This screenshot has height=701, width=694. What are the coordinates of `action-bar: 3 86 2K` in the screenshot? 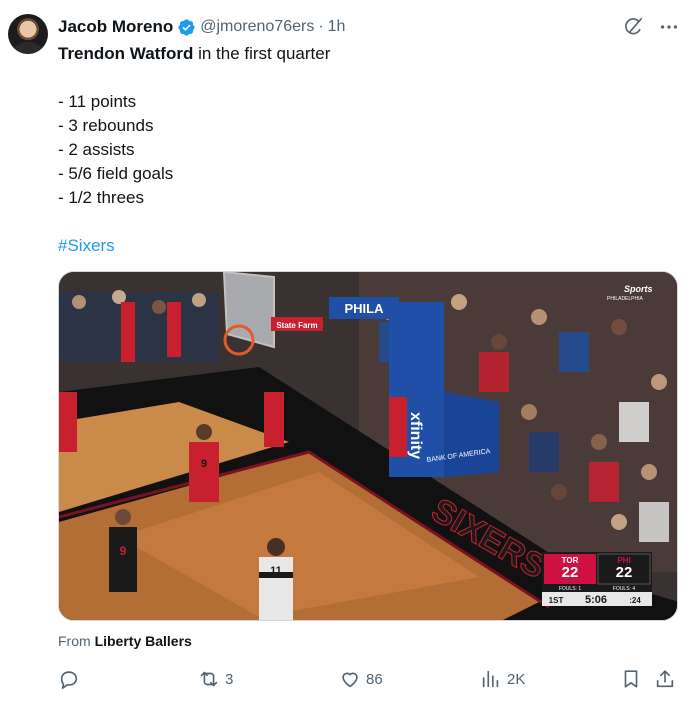 It's located at (371, 680).